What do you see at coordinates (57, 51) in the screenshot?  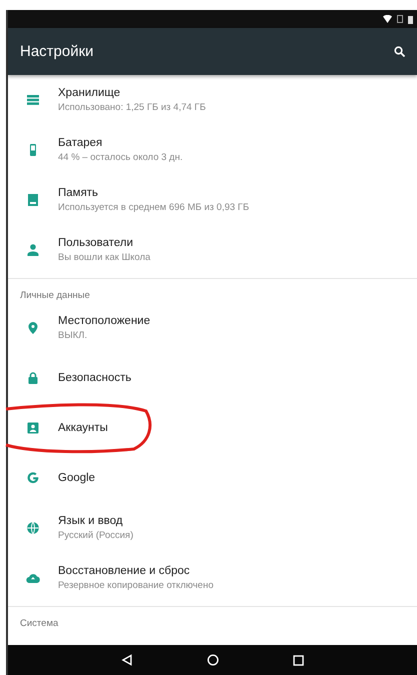 I see `toolbar-title: Настройки` at bounding box center [57, 51].